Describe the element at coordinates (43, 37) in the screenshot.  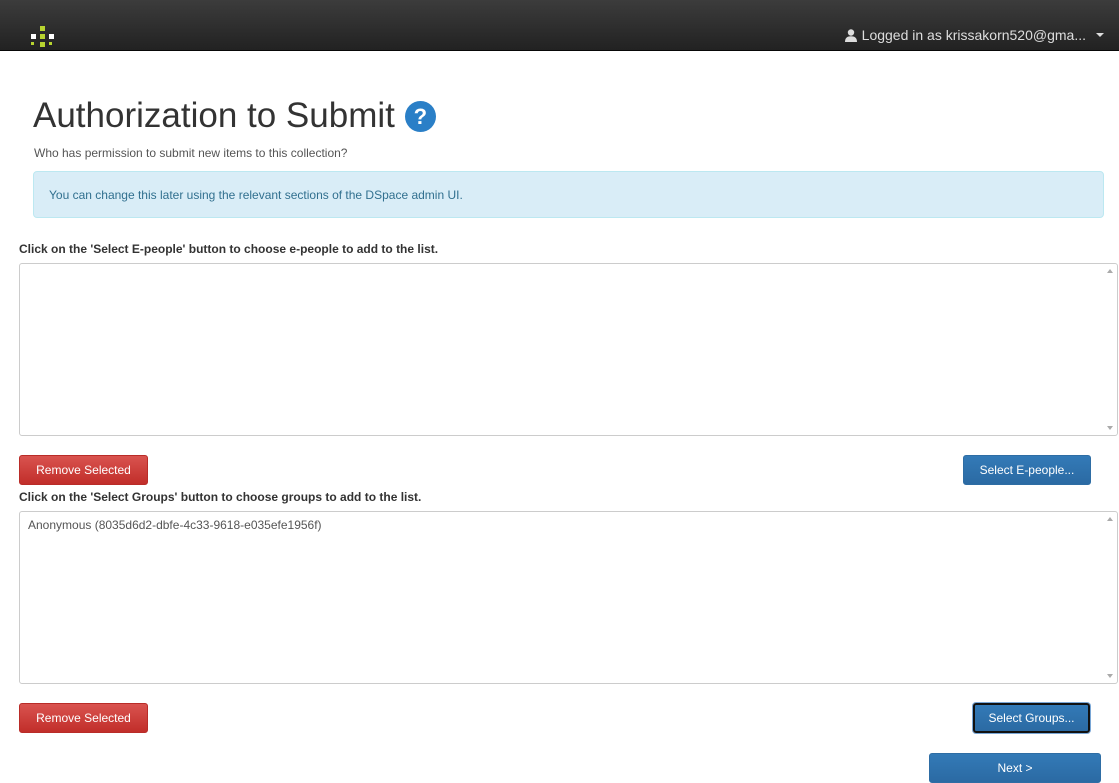
I see `dspace-logo-icon` at that location.